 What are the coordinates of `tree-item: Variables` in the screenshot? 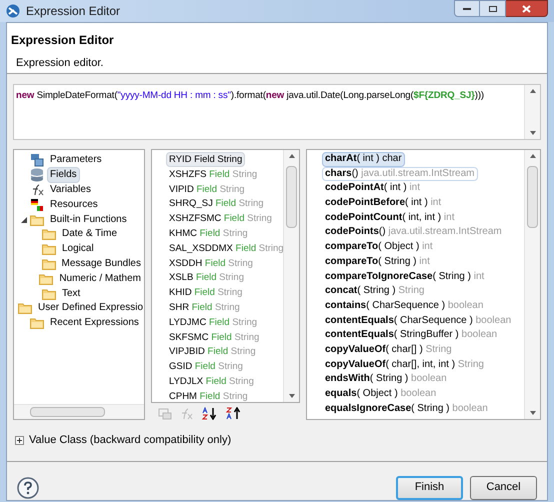 It's located at (70, 190).